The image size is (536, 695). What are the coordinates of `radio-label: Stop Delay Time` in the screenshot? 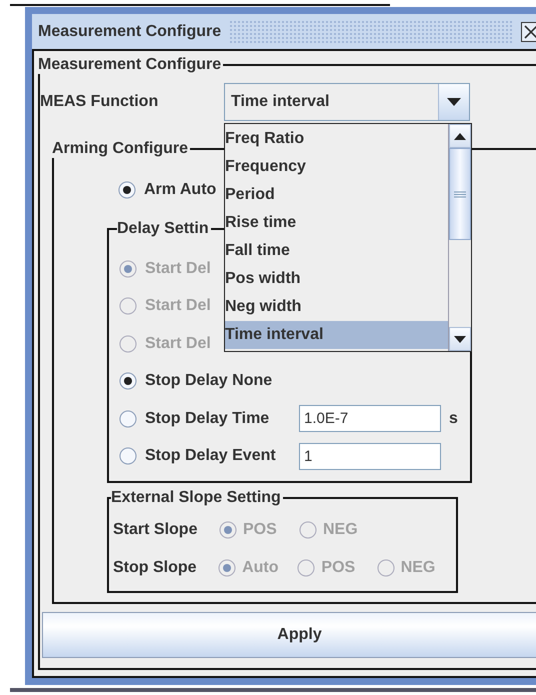 It's located at (207, 419).